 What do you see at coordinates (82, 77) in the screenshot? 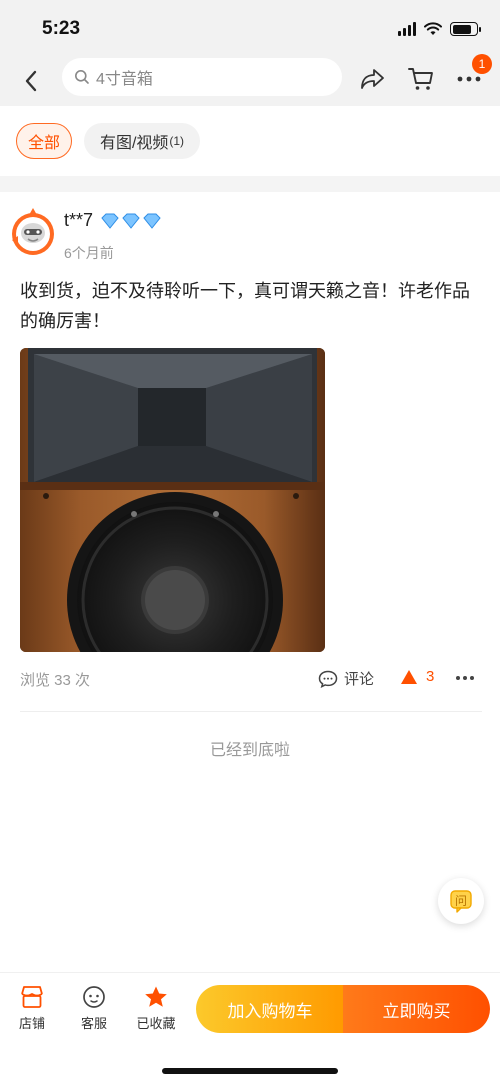
I see `search-icon` at bounding box center [82, 77].